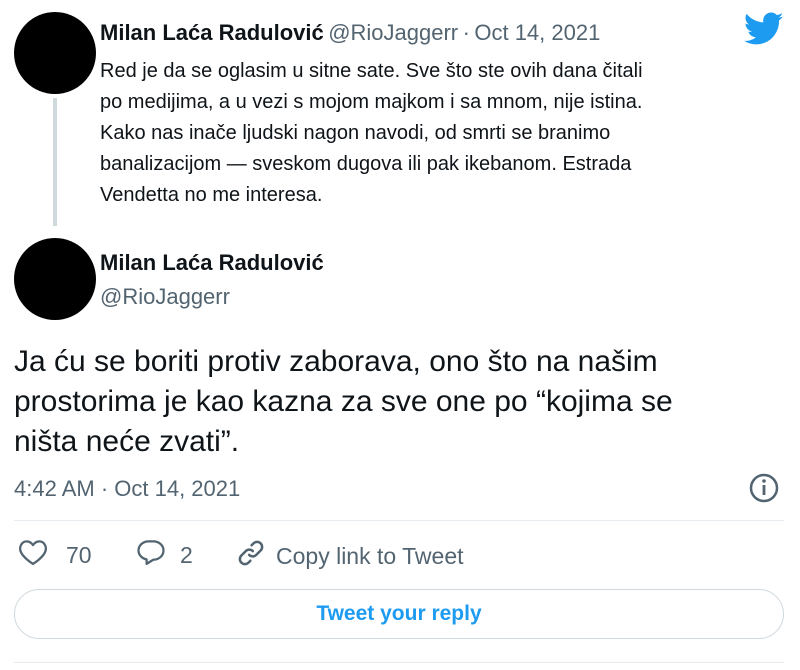  I want to click on divider-bottom, so click(399, 662).